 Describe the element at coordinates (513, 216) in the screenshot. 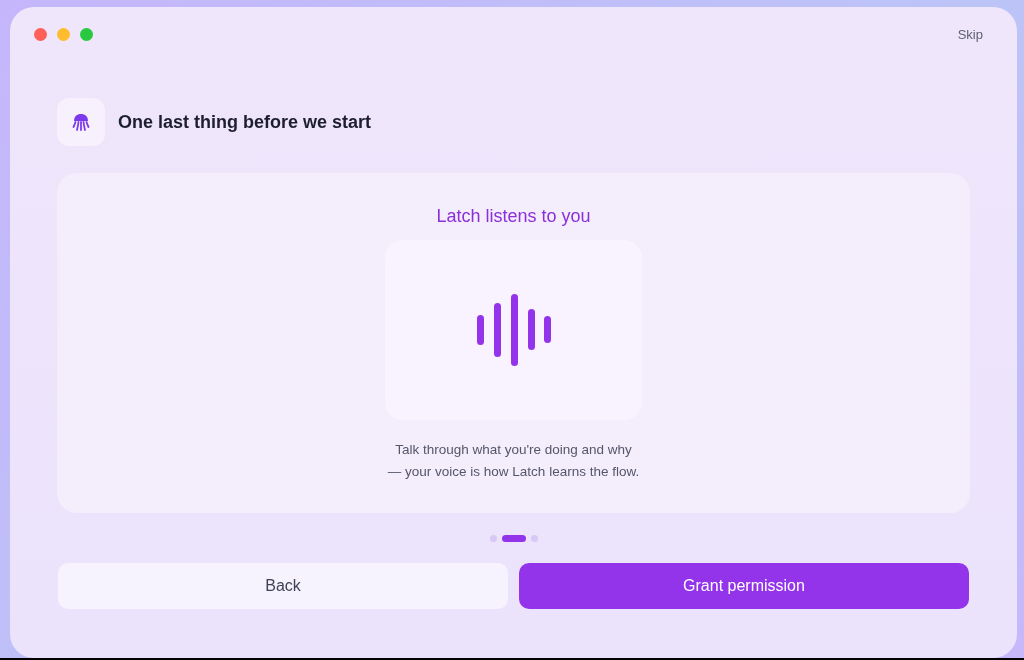

I see `card-title: Latch listens to you` at that location.